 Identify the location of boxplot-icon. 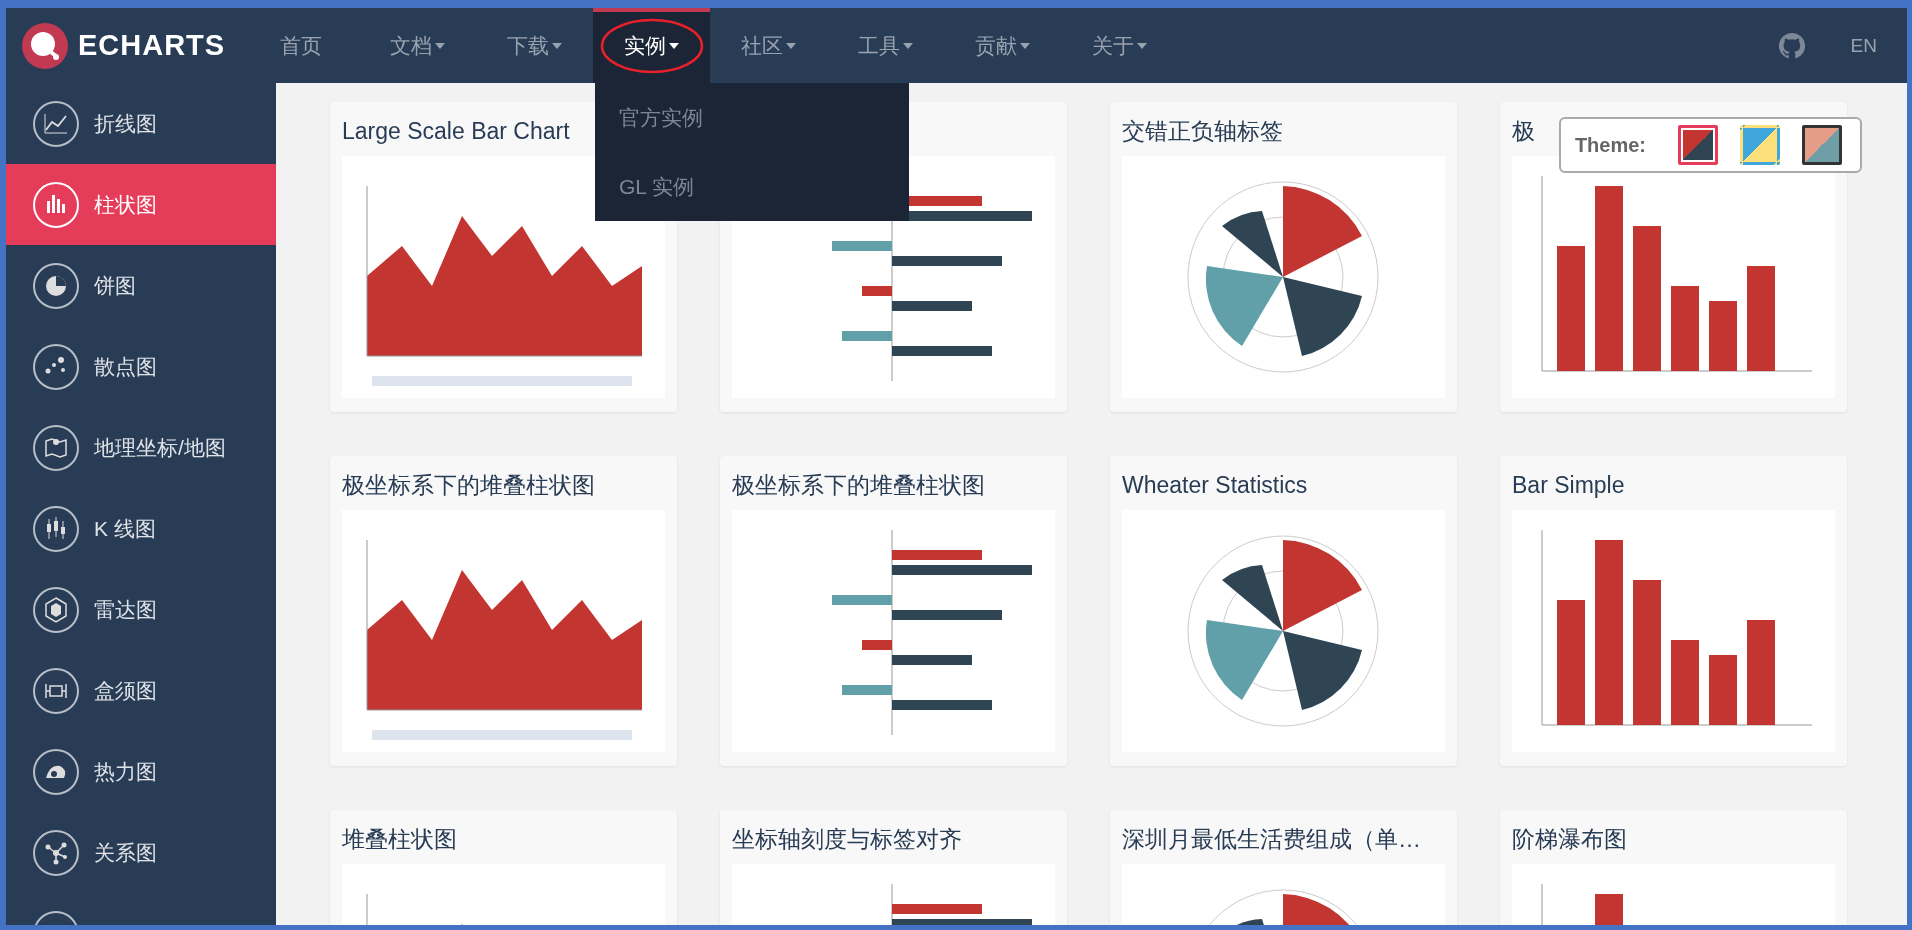
(56, 690).